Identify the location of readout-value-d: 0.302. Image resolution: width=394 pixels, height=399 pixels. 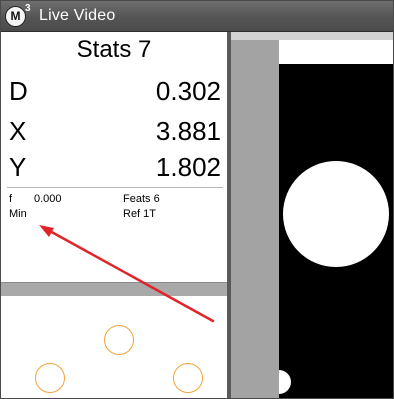
(188, 91).